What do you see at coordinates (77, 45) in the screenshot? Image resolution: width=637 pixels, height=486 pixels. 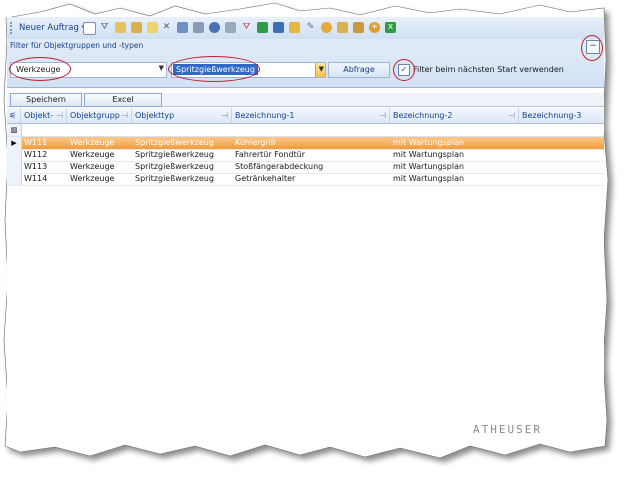 I see `filter-panel-title: Filter für Objektgruppen und -typen` at bounding box center [77, 45].